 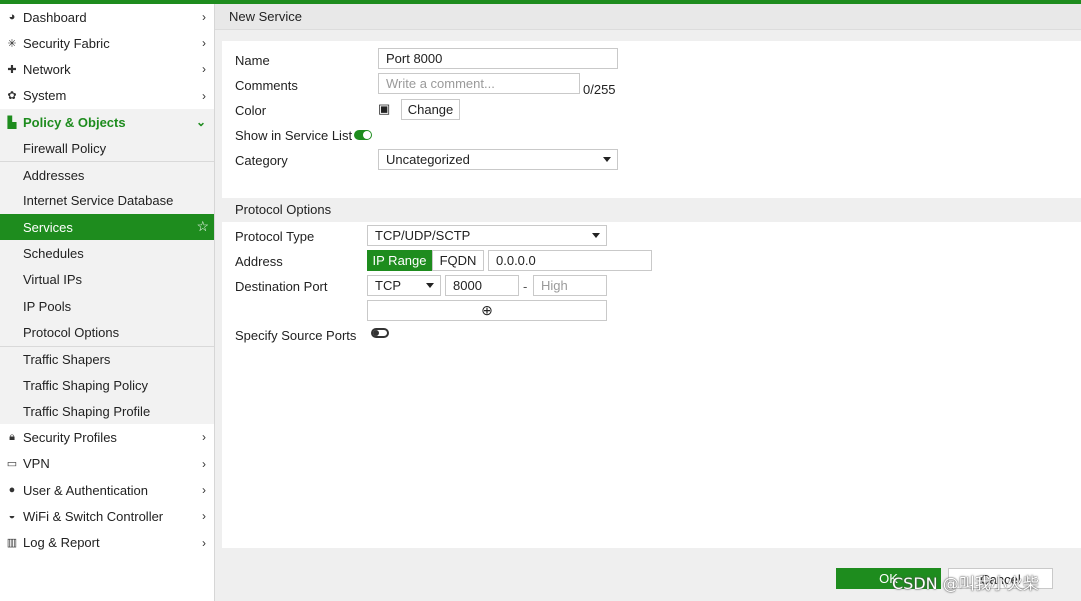 I want to click on show-in-list-toggle, so click(x=363, y=135).